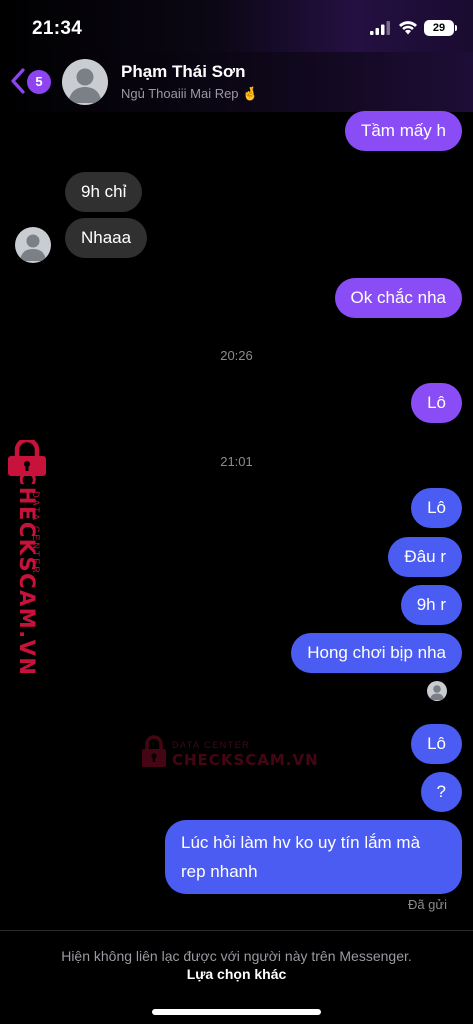  What do you see at coordinates (440, 28) in the screenshot?
I see `battery-icon: 29` at bounding box center [440, 28].